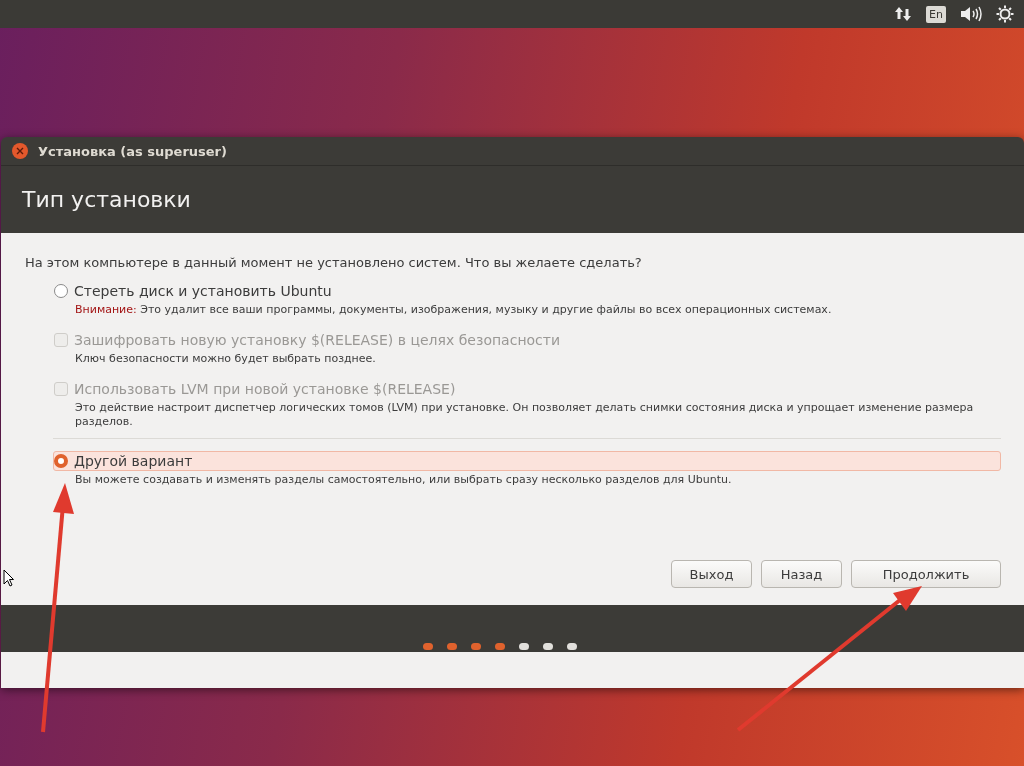 Image resolution: width=1024 pixels, height=766 pixels. What do you see at coordinates (203, 291) in the screenshot?
I see `option-label: Стереть диск и установить Ubuntu` at bounding box center [203, 291].